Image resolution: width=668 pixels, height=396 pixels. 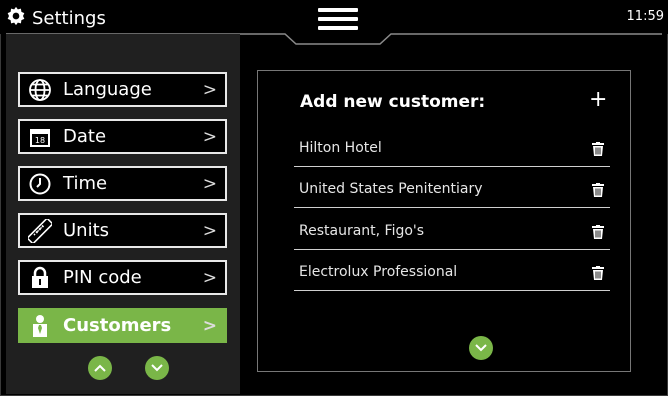 I want to click on customer-name: Electrolux Professional, so click(x=378, y=272).